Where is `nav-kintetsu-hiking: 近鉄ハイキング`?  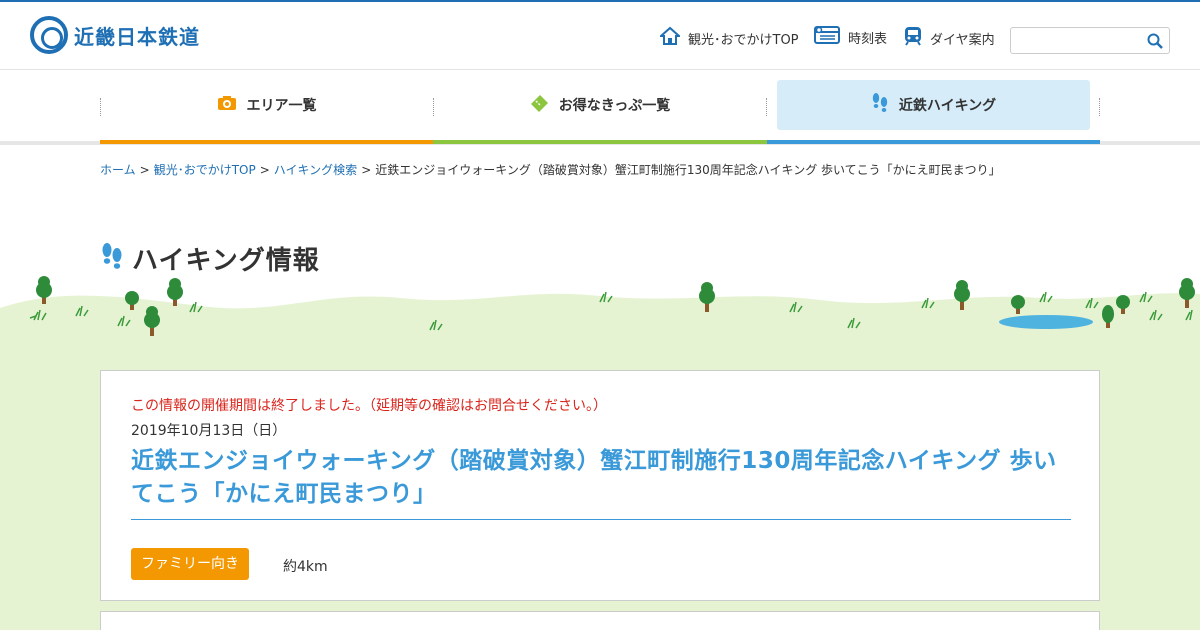
nav-kintetsu-hiking: 近鉄ハイキング is located at coordinates (933, 105).